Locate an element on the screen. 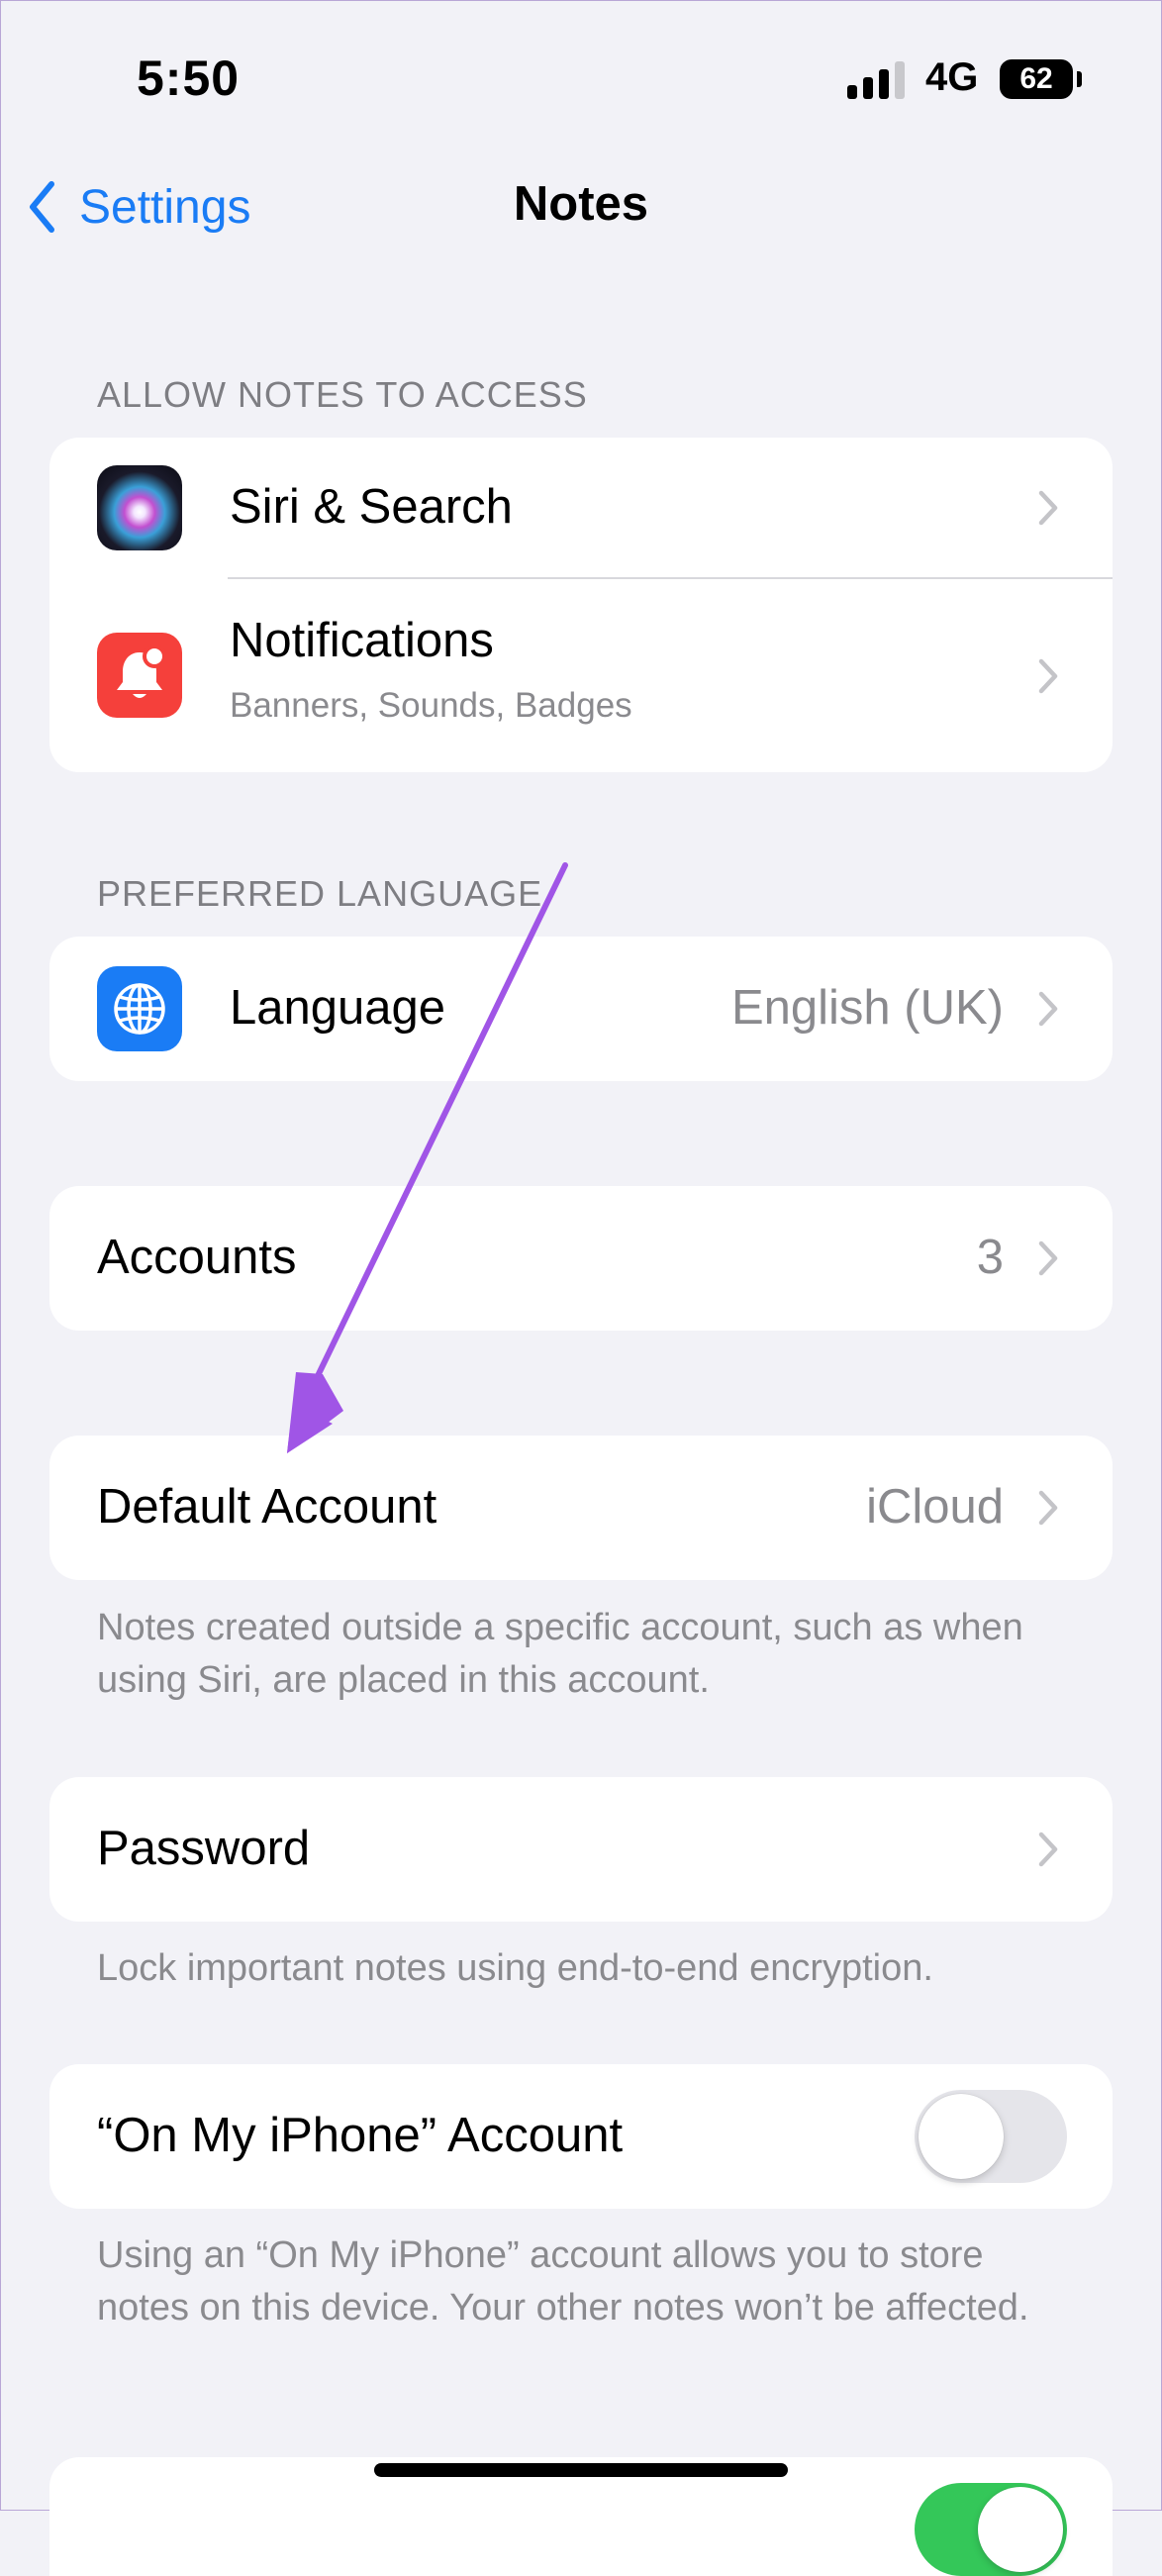 The height and width of the screenshot is (2576, 1162). notifications-label: Notifications is located at coordinates (362, 640).